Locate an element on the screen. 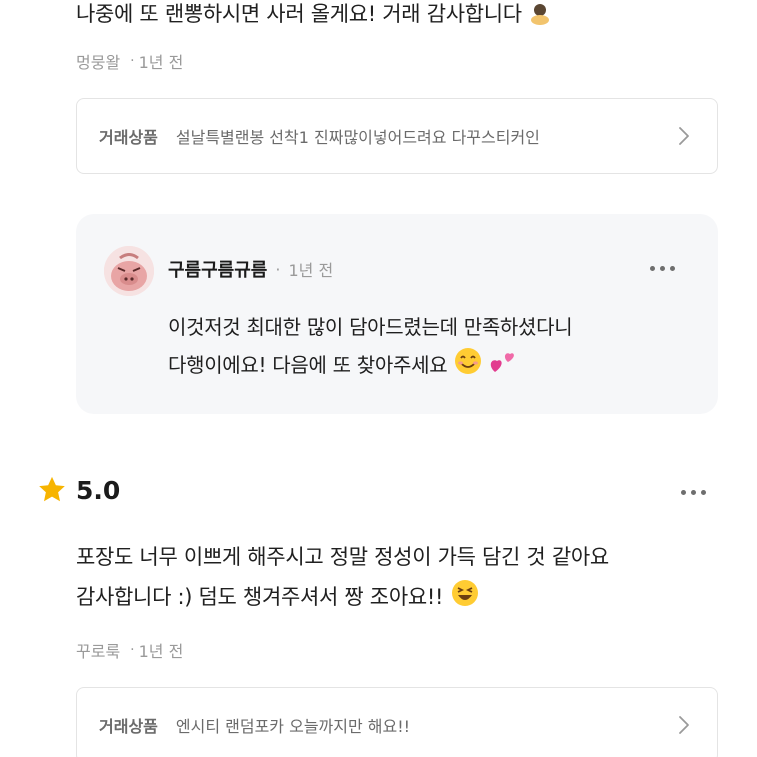 This screenshot has height=757, width=757. rating-value: 5.0 is located at coordinates (98, 490).